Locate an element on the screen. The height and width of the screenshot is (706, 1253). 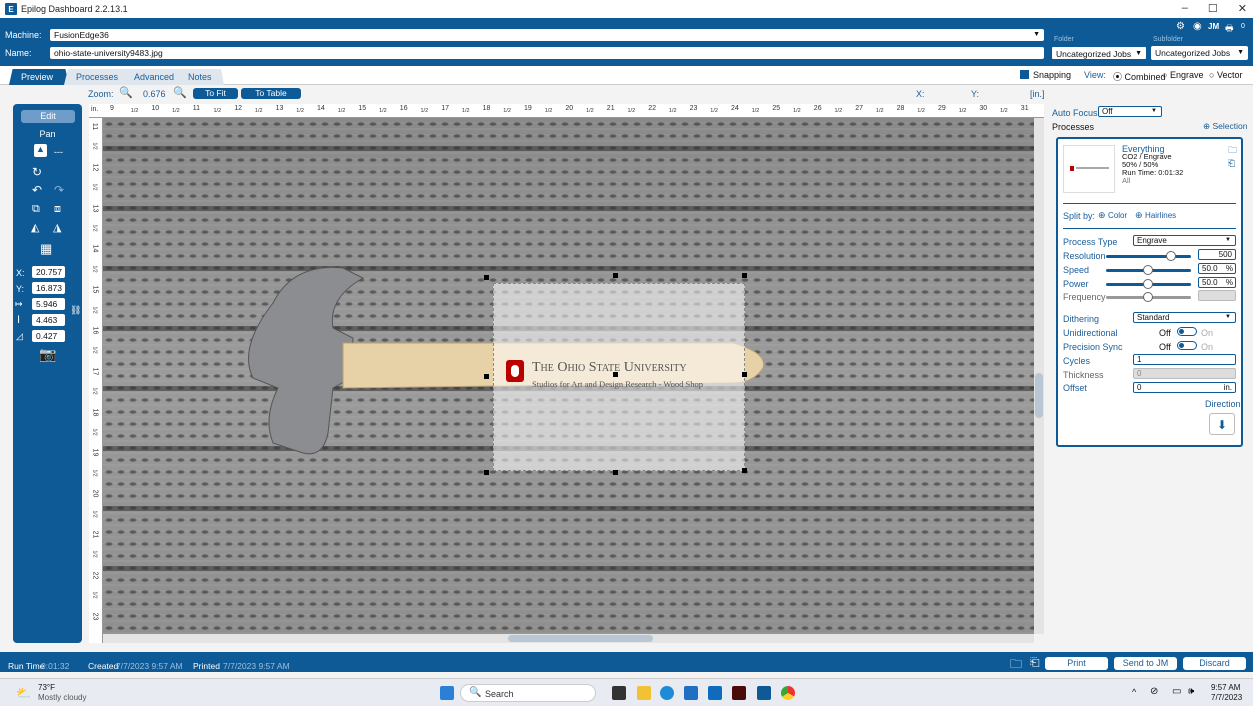
zoom-out-icon: 🔍 is located at coordinates (126, 92).